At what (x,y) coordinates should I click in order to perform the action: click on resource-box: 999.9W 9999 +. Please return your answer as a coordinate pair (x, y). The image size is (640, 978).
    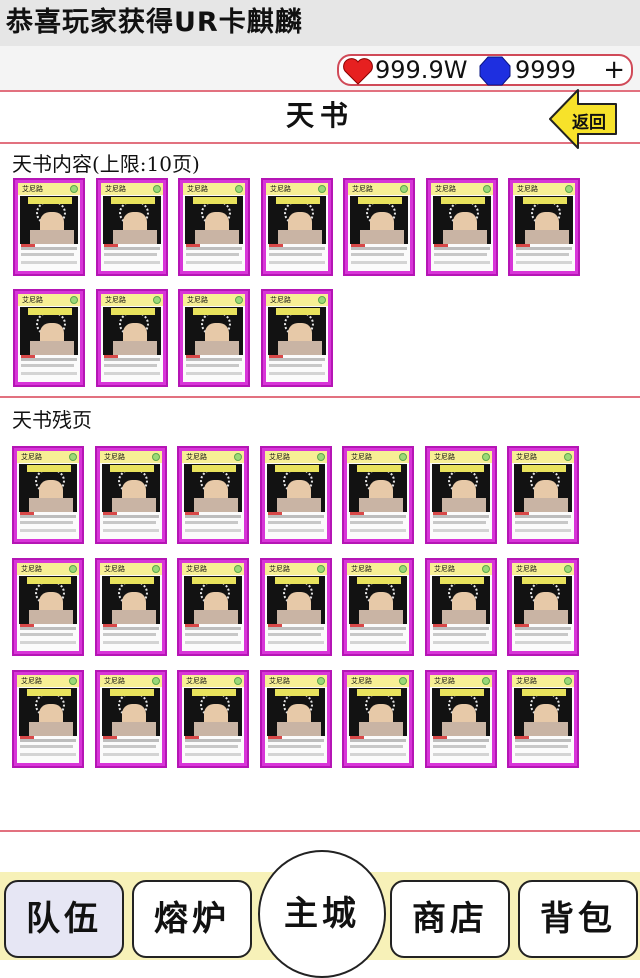
    Looking at the image, I should click on (485, 70).